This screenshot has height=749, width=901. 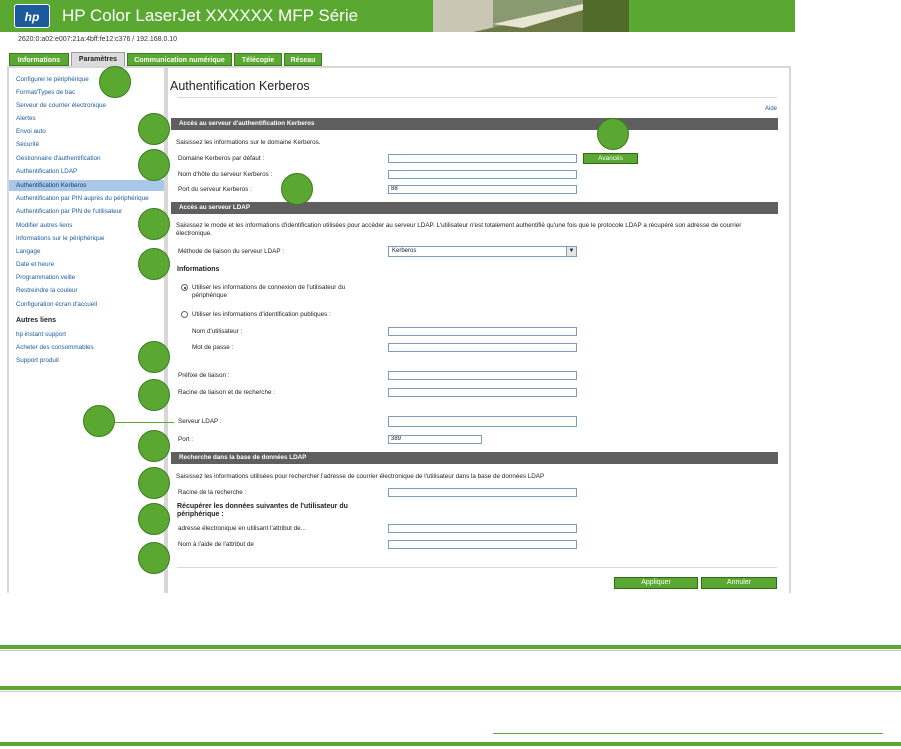 I want to click on other-links-header: Autres liens, so click(x=36, y=320).